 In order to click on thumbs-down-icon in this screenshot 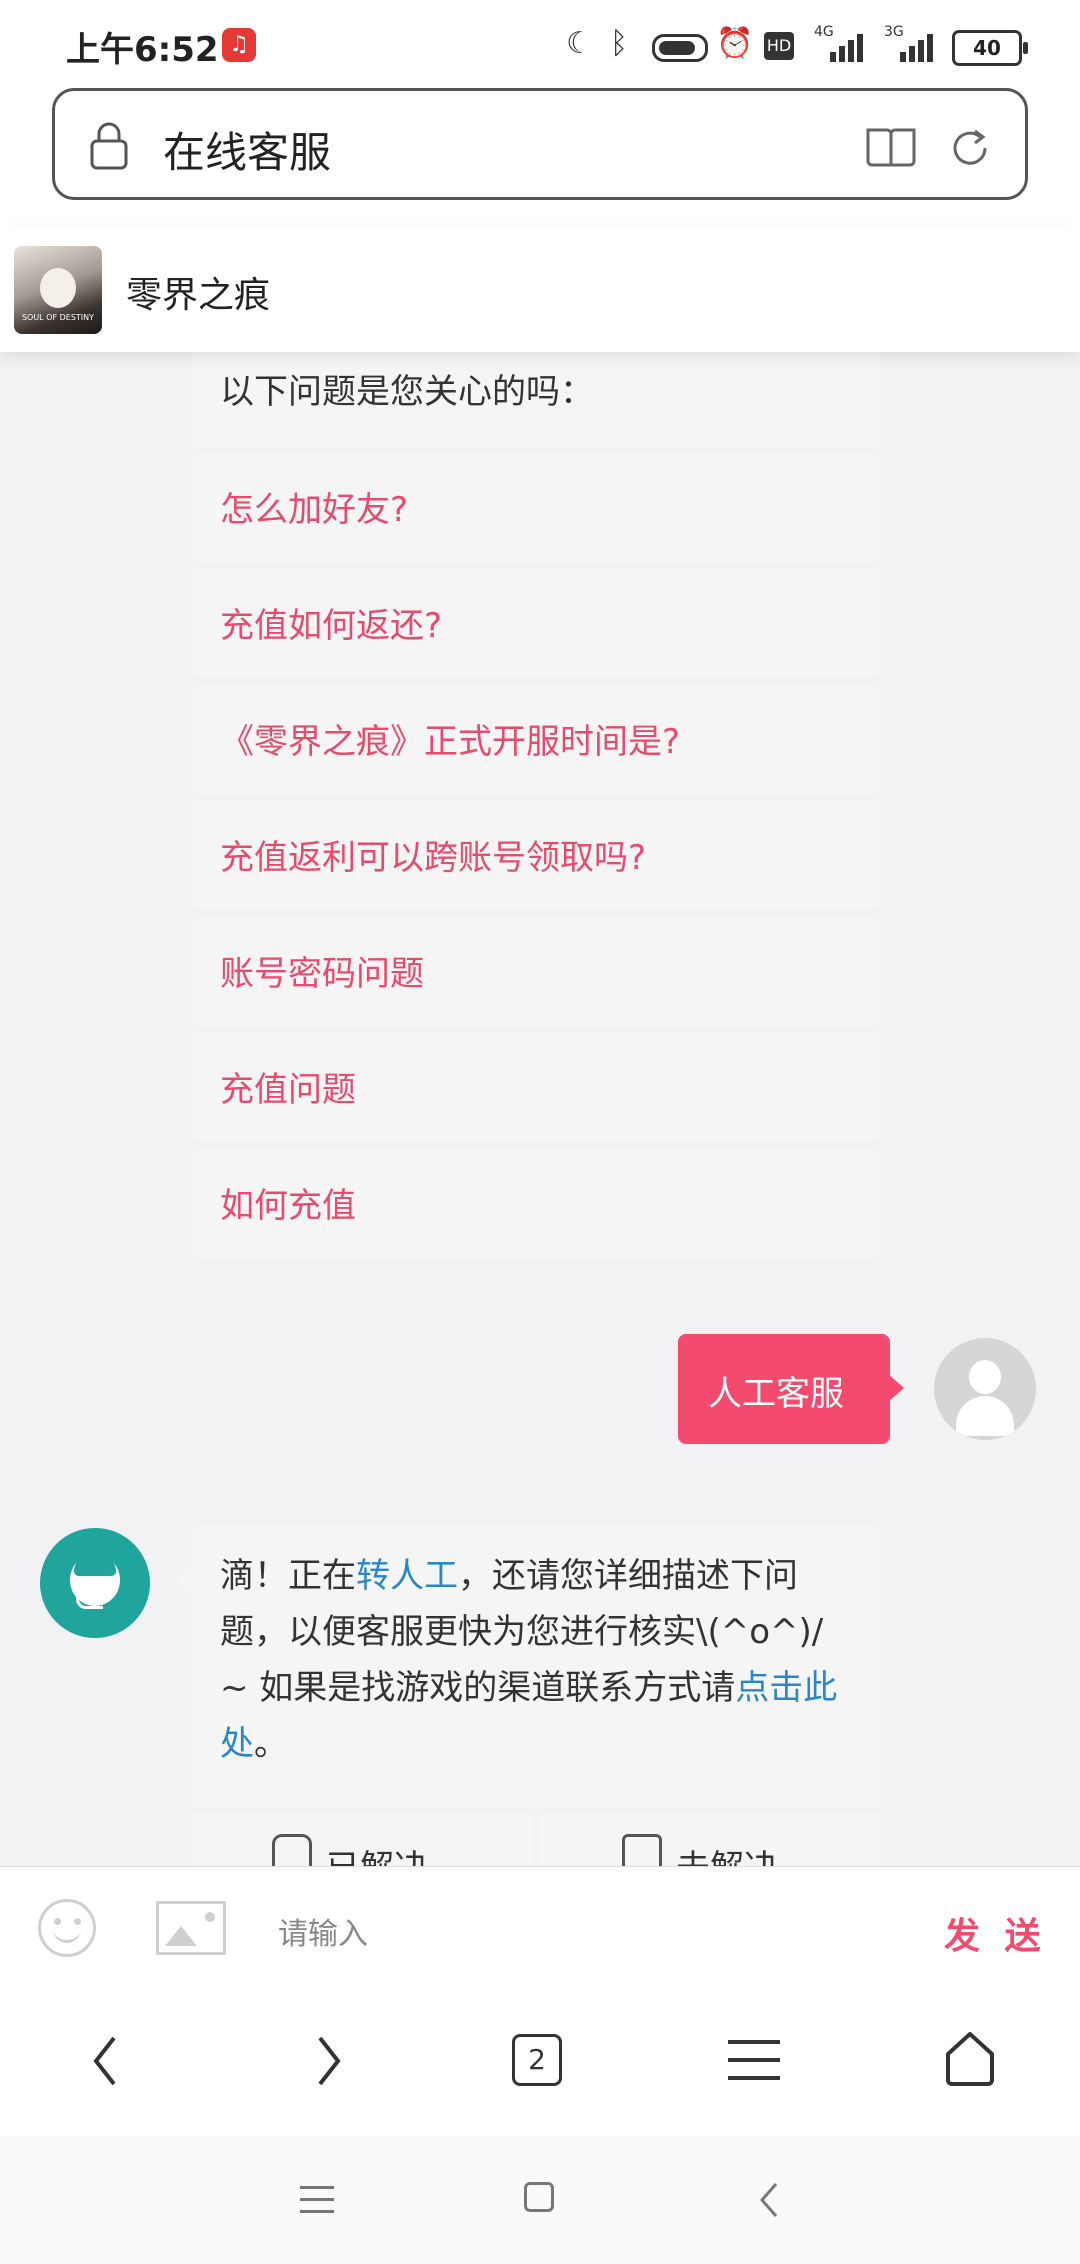, I will do `click(642, 1850)`.